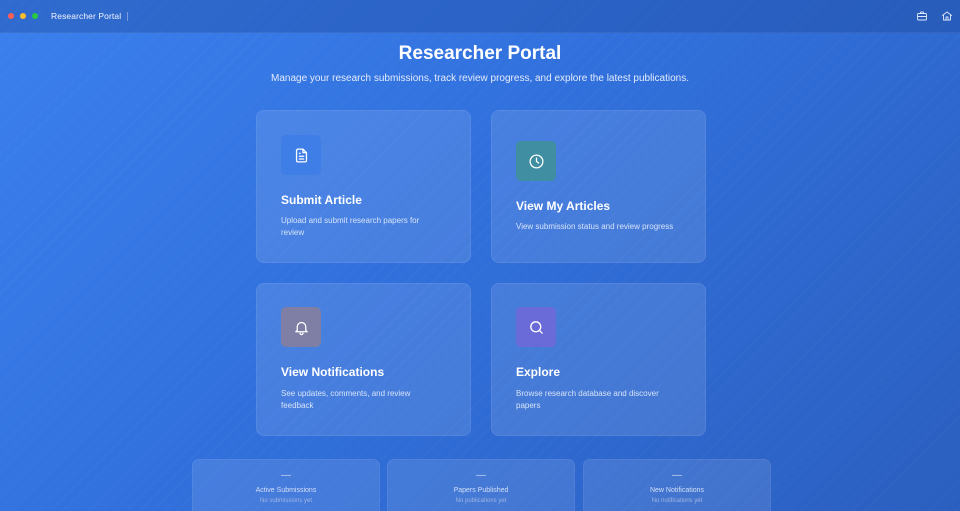 This screenshot has width=960, height=511. Describe the element at coordinates (536, 161) in the screenshot. I see `clock-icon` at that location.